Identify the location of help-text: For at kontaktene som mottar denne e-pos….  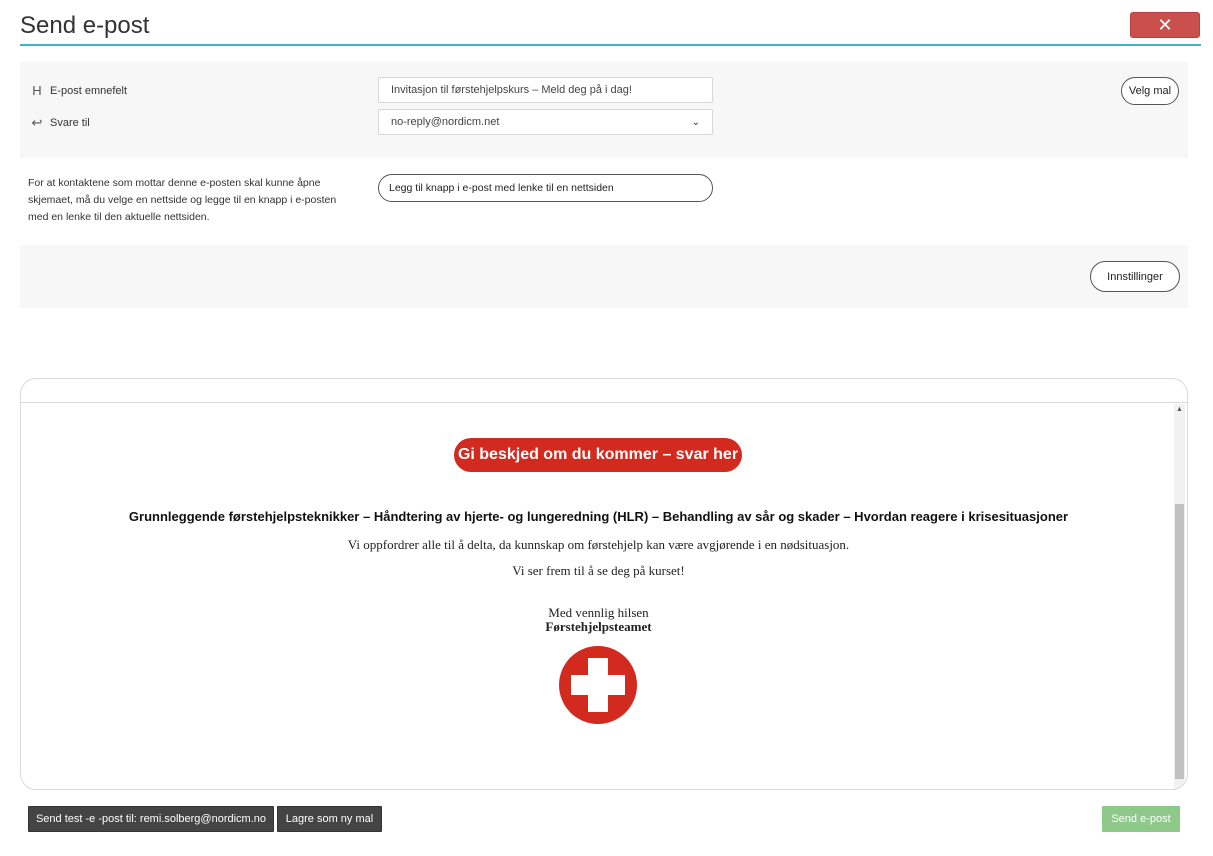
(182, 200).